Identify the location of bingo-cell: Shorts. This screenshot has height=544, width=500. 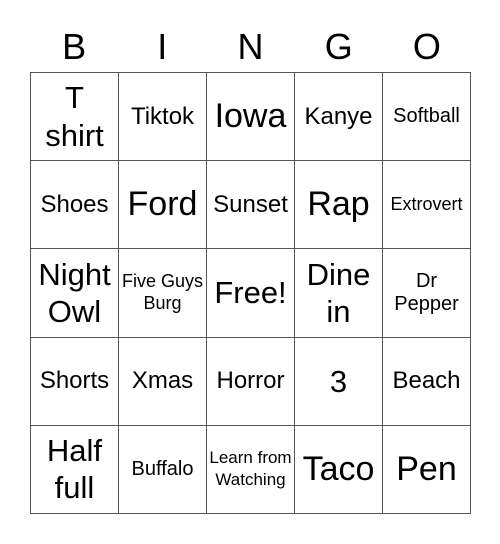
(75, 381).